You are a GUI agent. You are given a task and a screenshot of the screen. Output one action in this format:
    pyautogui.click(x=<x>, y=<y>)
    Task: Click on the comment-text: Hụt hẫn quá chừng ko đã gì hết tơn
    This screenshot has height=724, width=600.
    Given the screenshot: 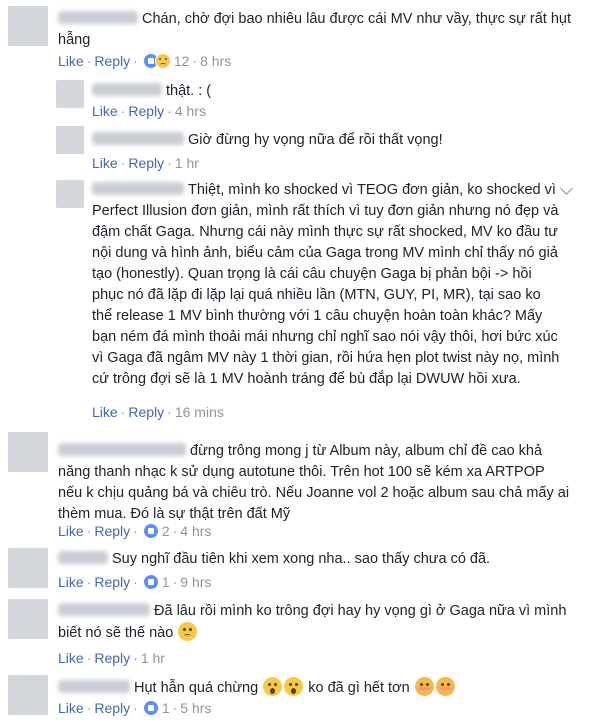 What is the action you would take?
    pyautogui.click(x=314, y=688)
    